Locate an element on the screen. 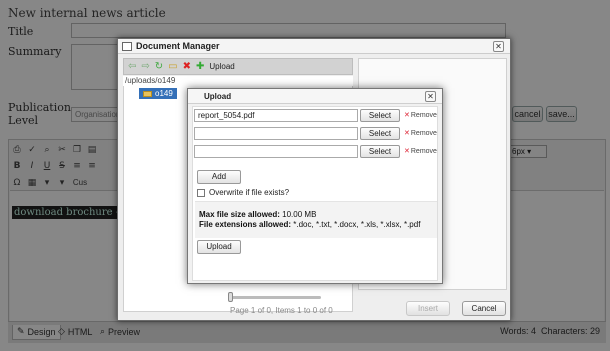 This screenshot has height=351, width=610. remove-link-3: ✕ Remove is located at coordinates (420, 151).